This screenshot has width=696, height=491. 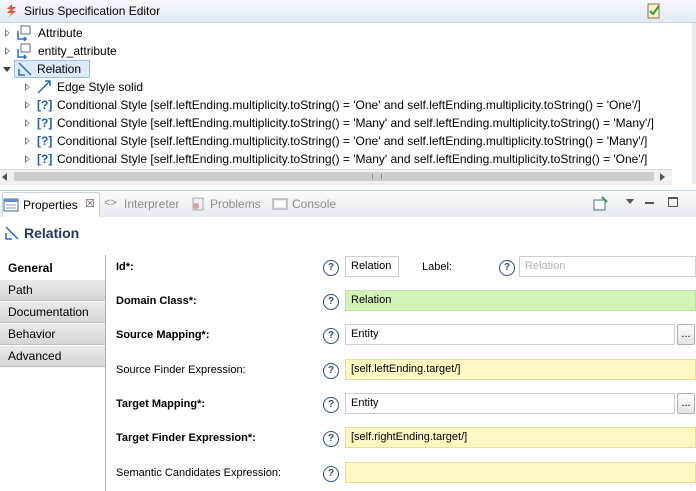 I want to click on edge-style-icon, so click(x=44, y=87).